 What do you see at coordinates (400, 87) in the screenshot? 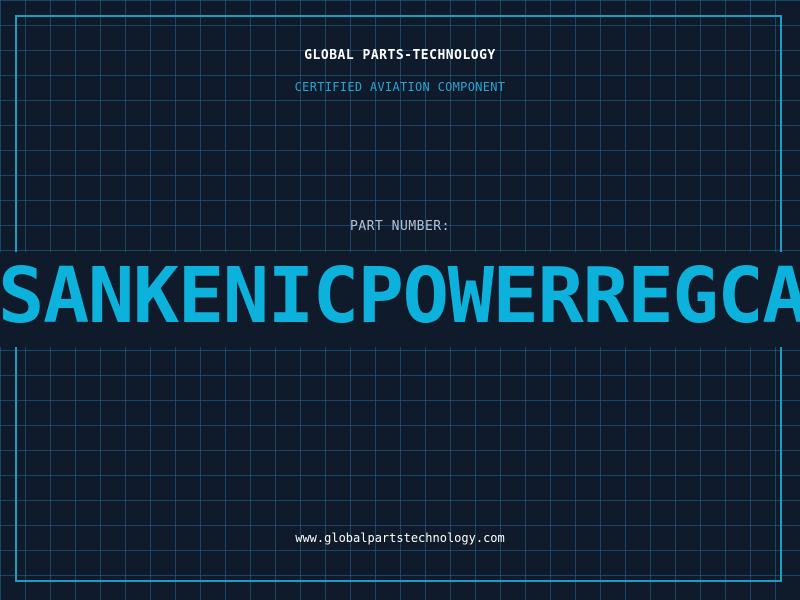
I see `certification-subtitle: CERTIFIED AVIATION COMPONENT` at bounding box center [400, 87].